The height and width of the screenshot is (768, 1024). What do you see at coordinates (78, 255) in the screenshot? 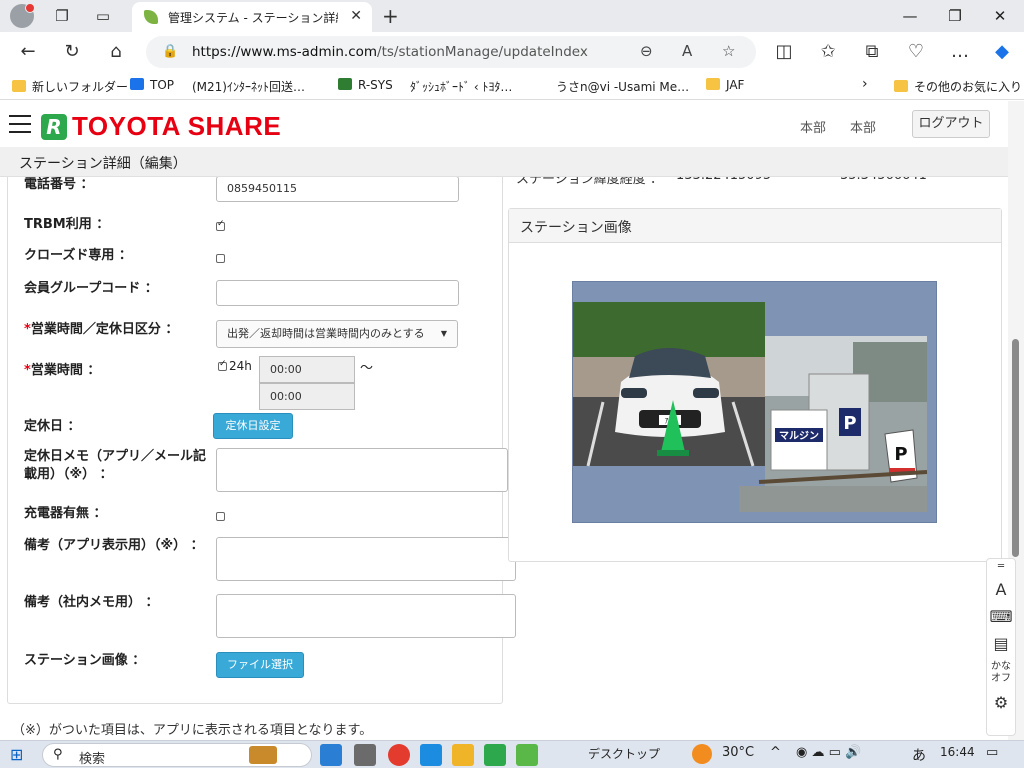
I see `closed-only-label: クローズド専用 ：` at bounding box center [78, 255].